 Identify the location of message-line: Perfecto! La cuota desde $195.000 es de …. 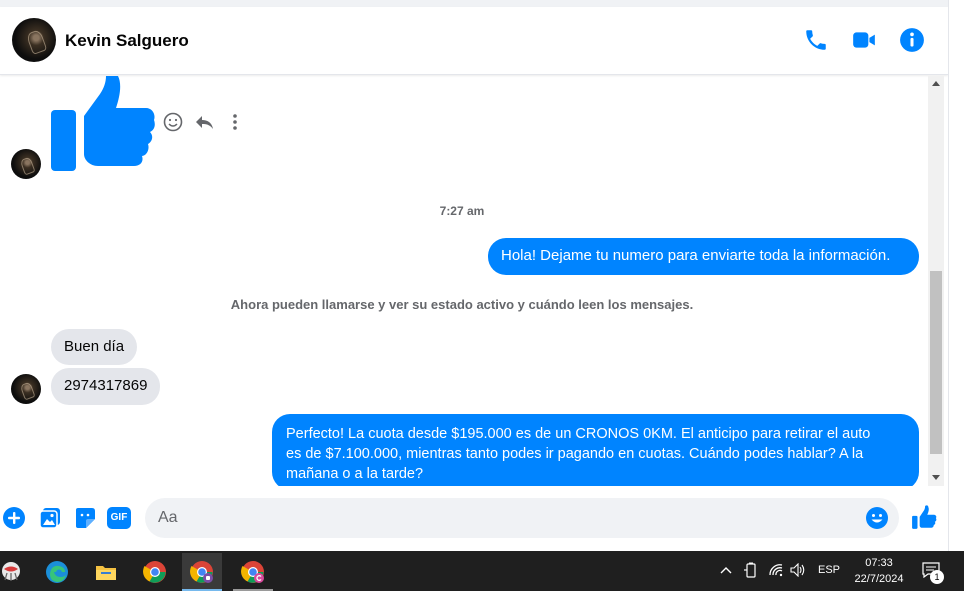
(578, 434).